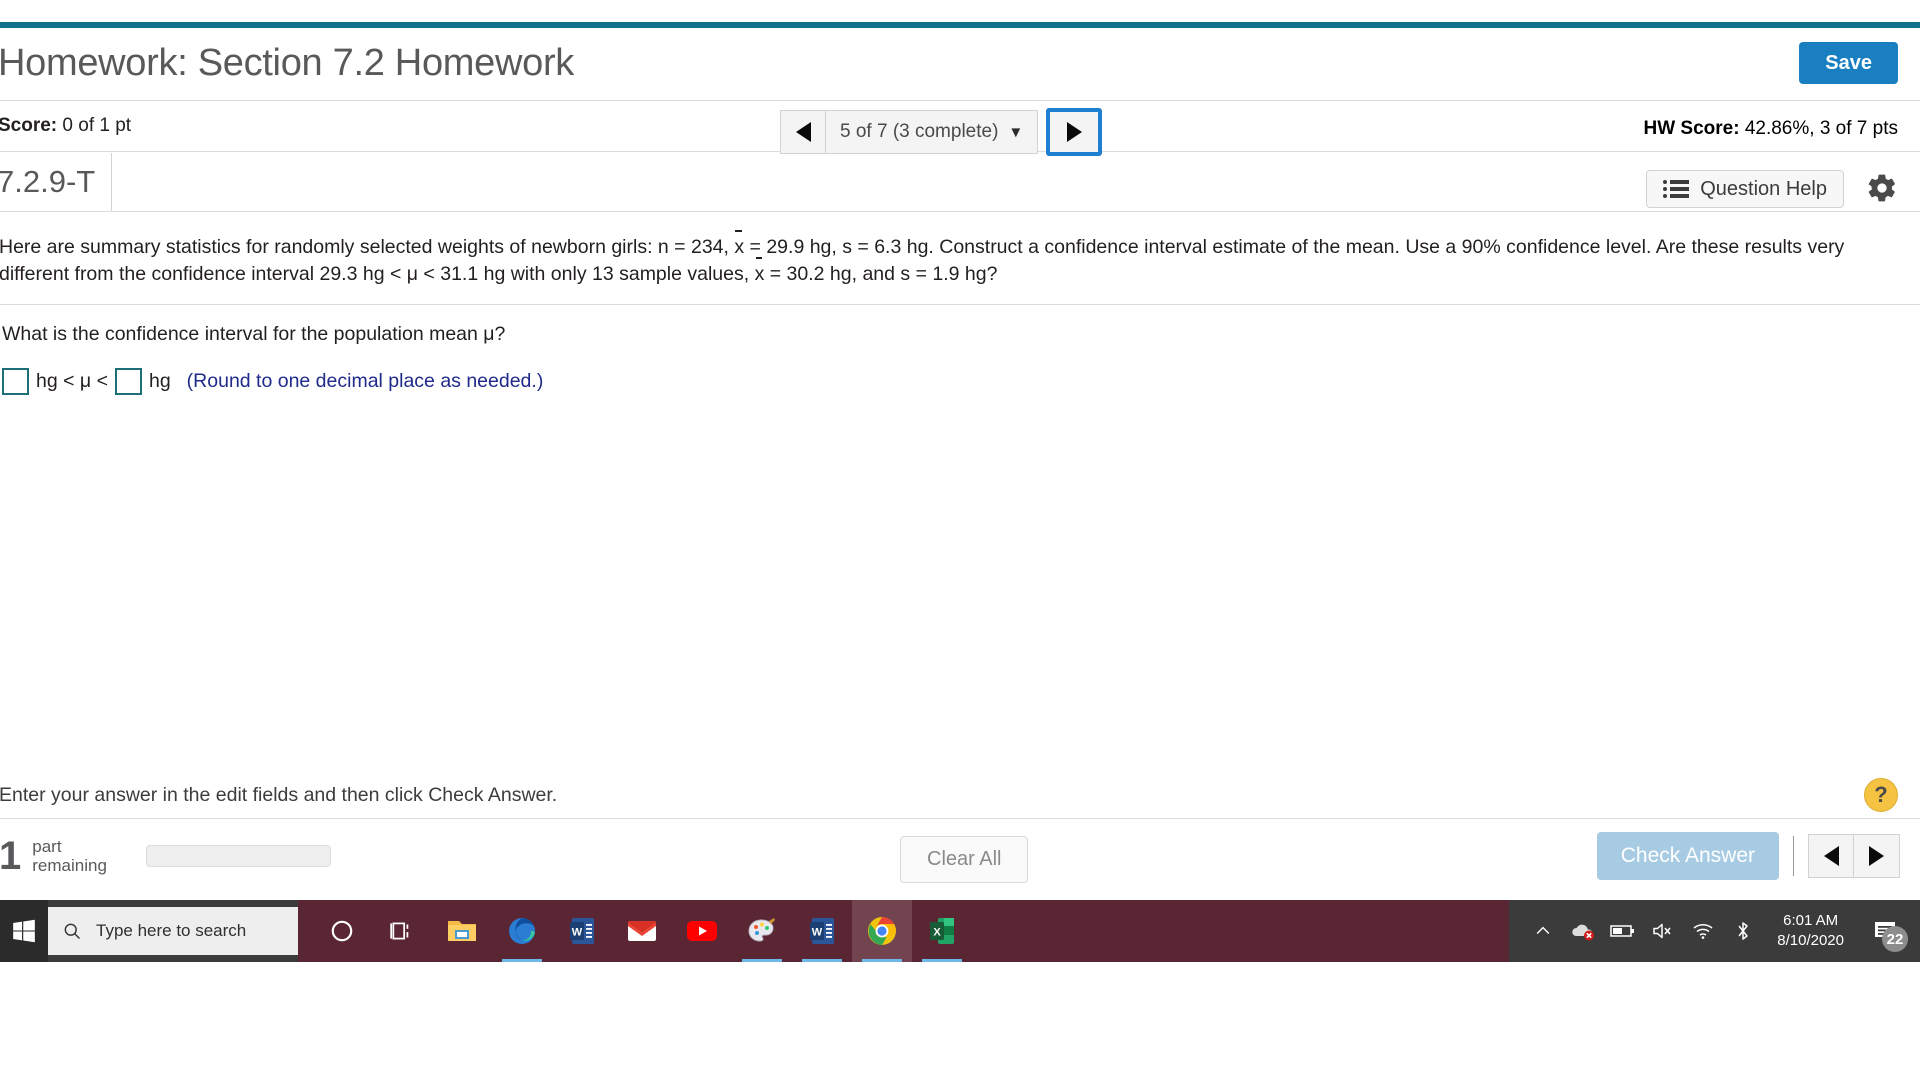 This screenshot has height=1080, width=1920. What do you see at coordinates (1583, 931) in the screenshot?
I see `onedrive-error-icon` at bounding box center [1583, 931].